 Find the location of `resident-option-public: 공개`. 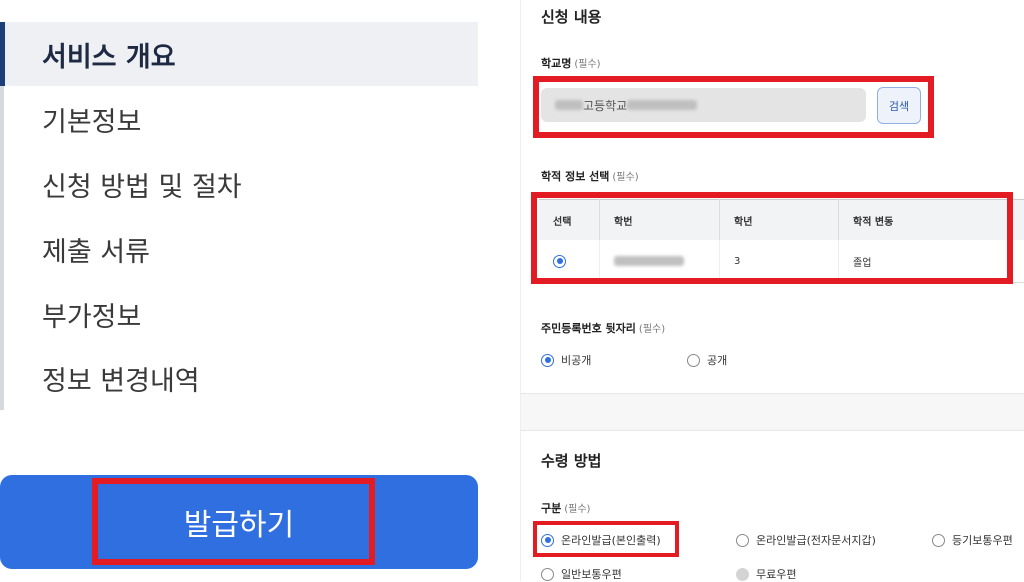

resident-option-public: 공개 is located at coordinates (707, 360).